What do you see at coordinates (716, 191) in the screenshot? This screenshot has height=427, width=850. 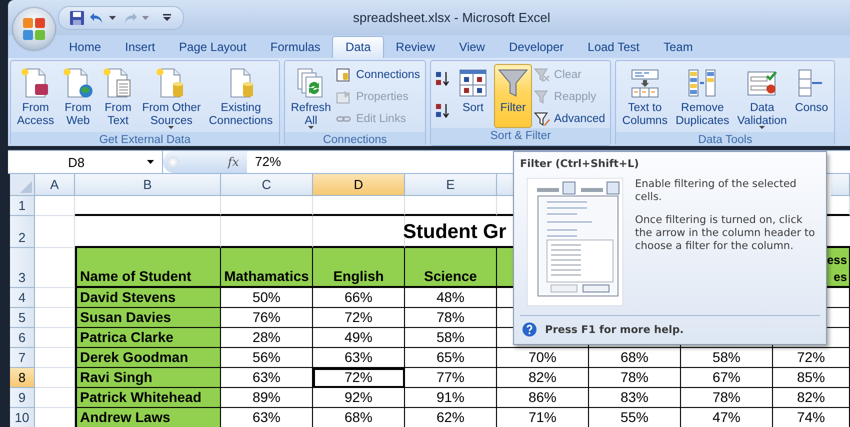 I see `tooltip-text: Enable filtering of the selected cells.` at bounding box center [716, 191].